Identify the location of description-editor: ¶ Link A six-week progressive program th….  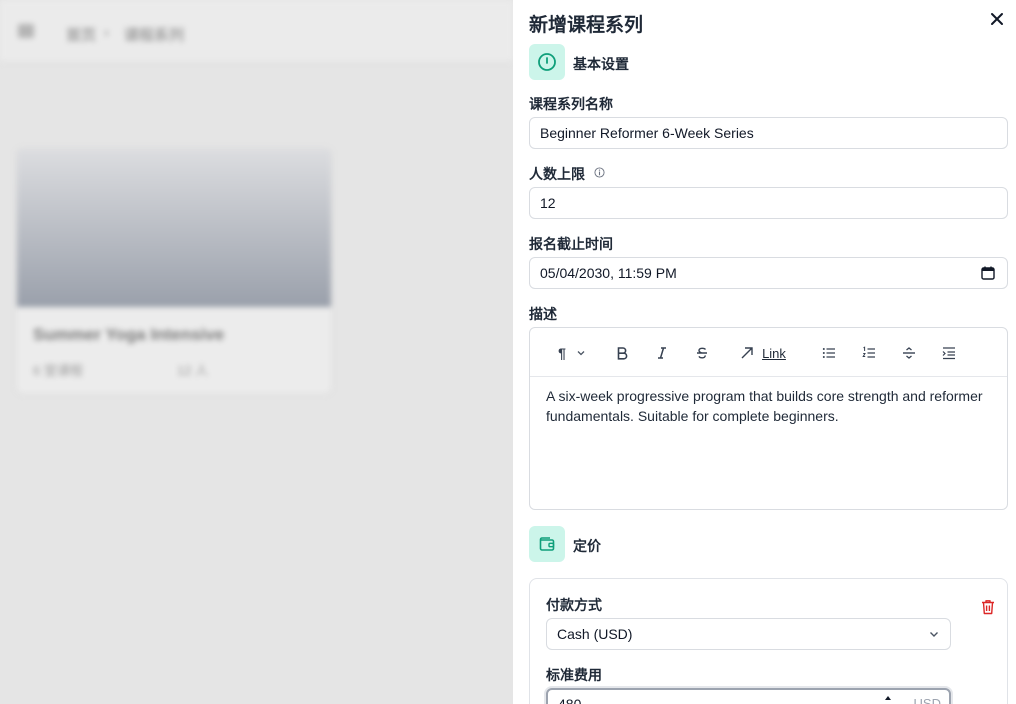
(768, 418).